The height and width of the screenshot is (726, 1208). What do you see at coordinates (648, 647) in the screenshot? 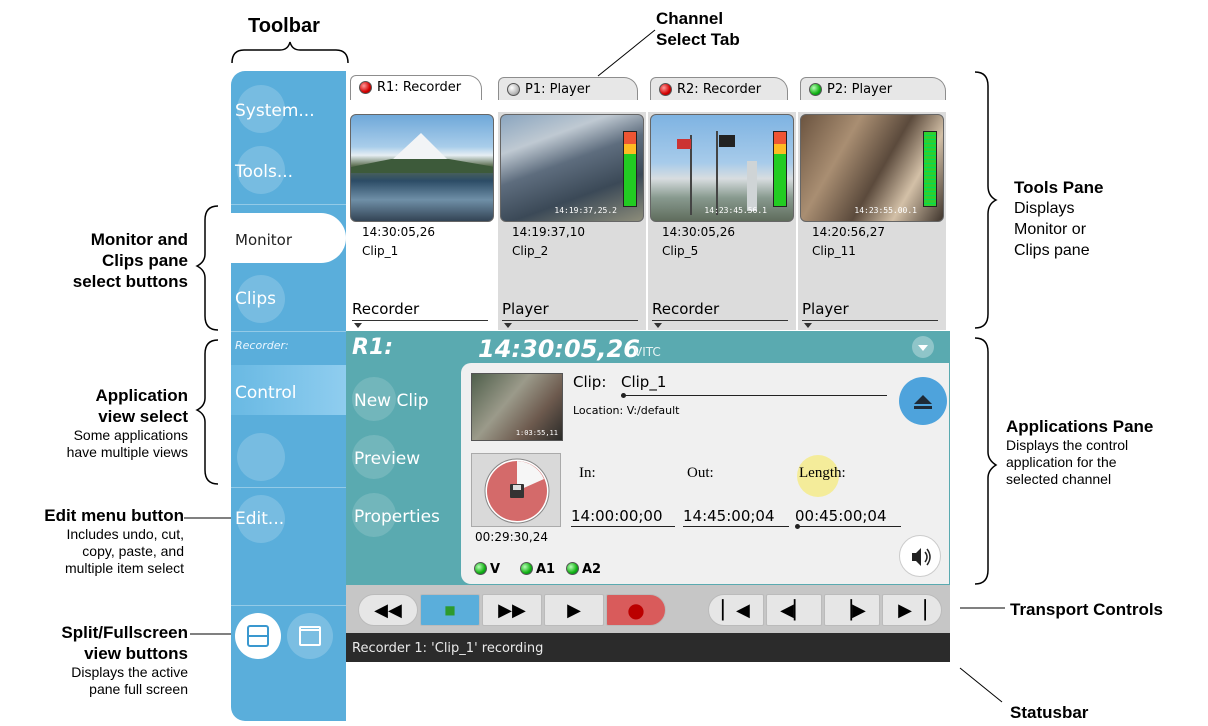
I see `status-bar: Recorder 1: 'Clip_1' recording` at bounding box center [648, 647].